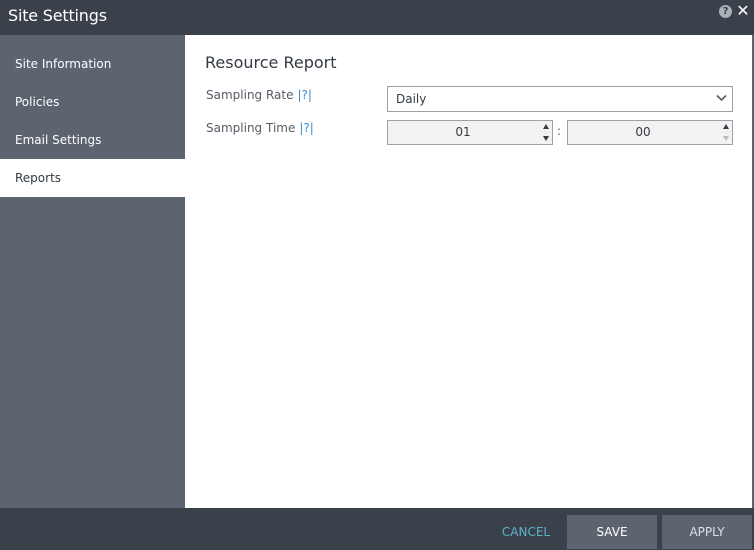 The height and width of the screenshot is (550, 754). Describe the element at coordinates (92, 102) in the screenshot. I see `sidebar-item-policies: Policies` at that location.